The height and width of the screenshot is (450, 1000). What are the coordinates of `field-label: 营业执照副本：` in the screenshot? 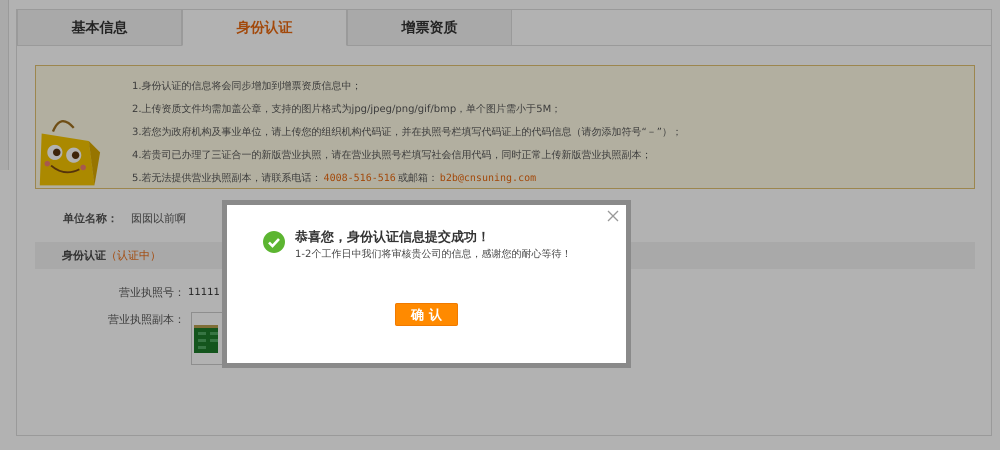 It's located at (146, 319).